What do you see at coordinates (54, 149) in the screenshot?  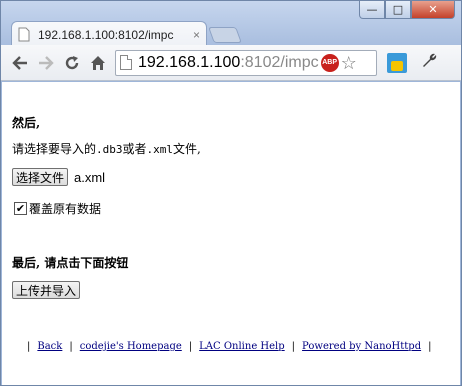 I see `instruction-prefix: 请选择要导入的` at bounding box center [54, 149].